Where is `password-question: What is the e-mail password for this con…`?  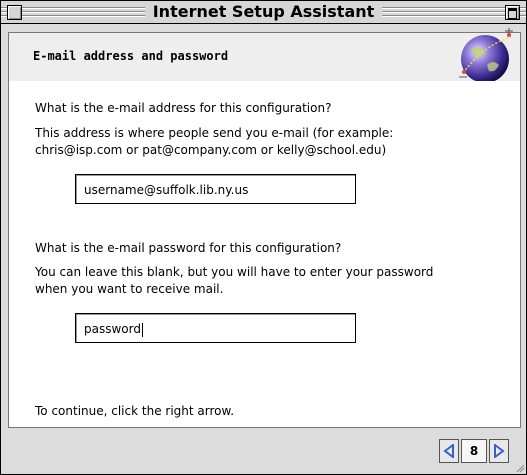 password-question: What is the e-mail password for this con… is located at coordinates (188, 248).